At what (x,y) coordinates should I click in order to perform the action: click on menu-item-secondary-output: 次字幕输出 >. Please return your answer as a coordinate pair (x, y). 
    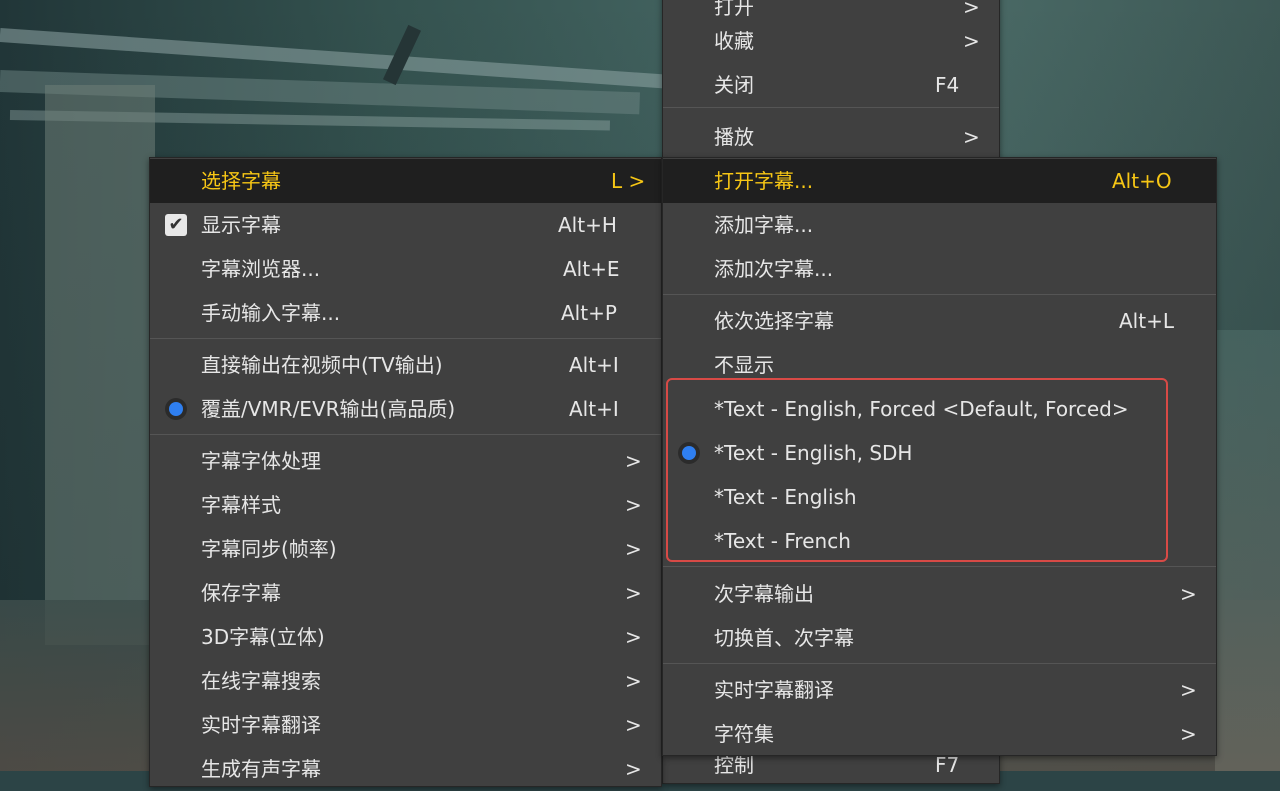
    Looking at the image, I should click on (939, 594).